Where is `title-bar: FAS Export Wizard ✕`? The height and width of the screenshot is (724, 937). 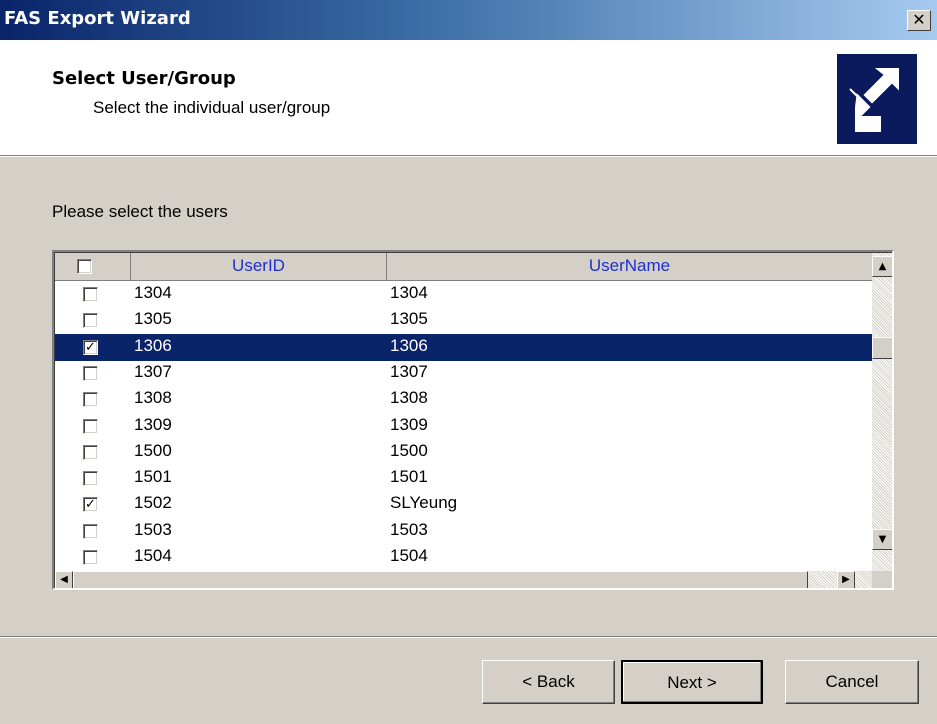 title-bar: FAS Export Wizard ✕ is located at coordinates (468, 20).